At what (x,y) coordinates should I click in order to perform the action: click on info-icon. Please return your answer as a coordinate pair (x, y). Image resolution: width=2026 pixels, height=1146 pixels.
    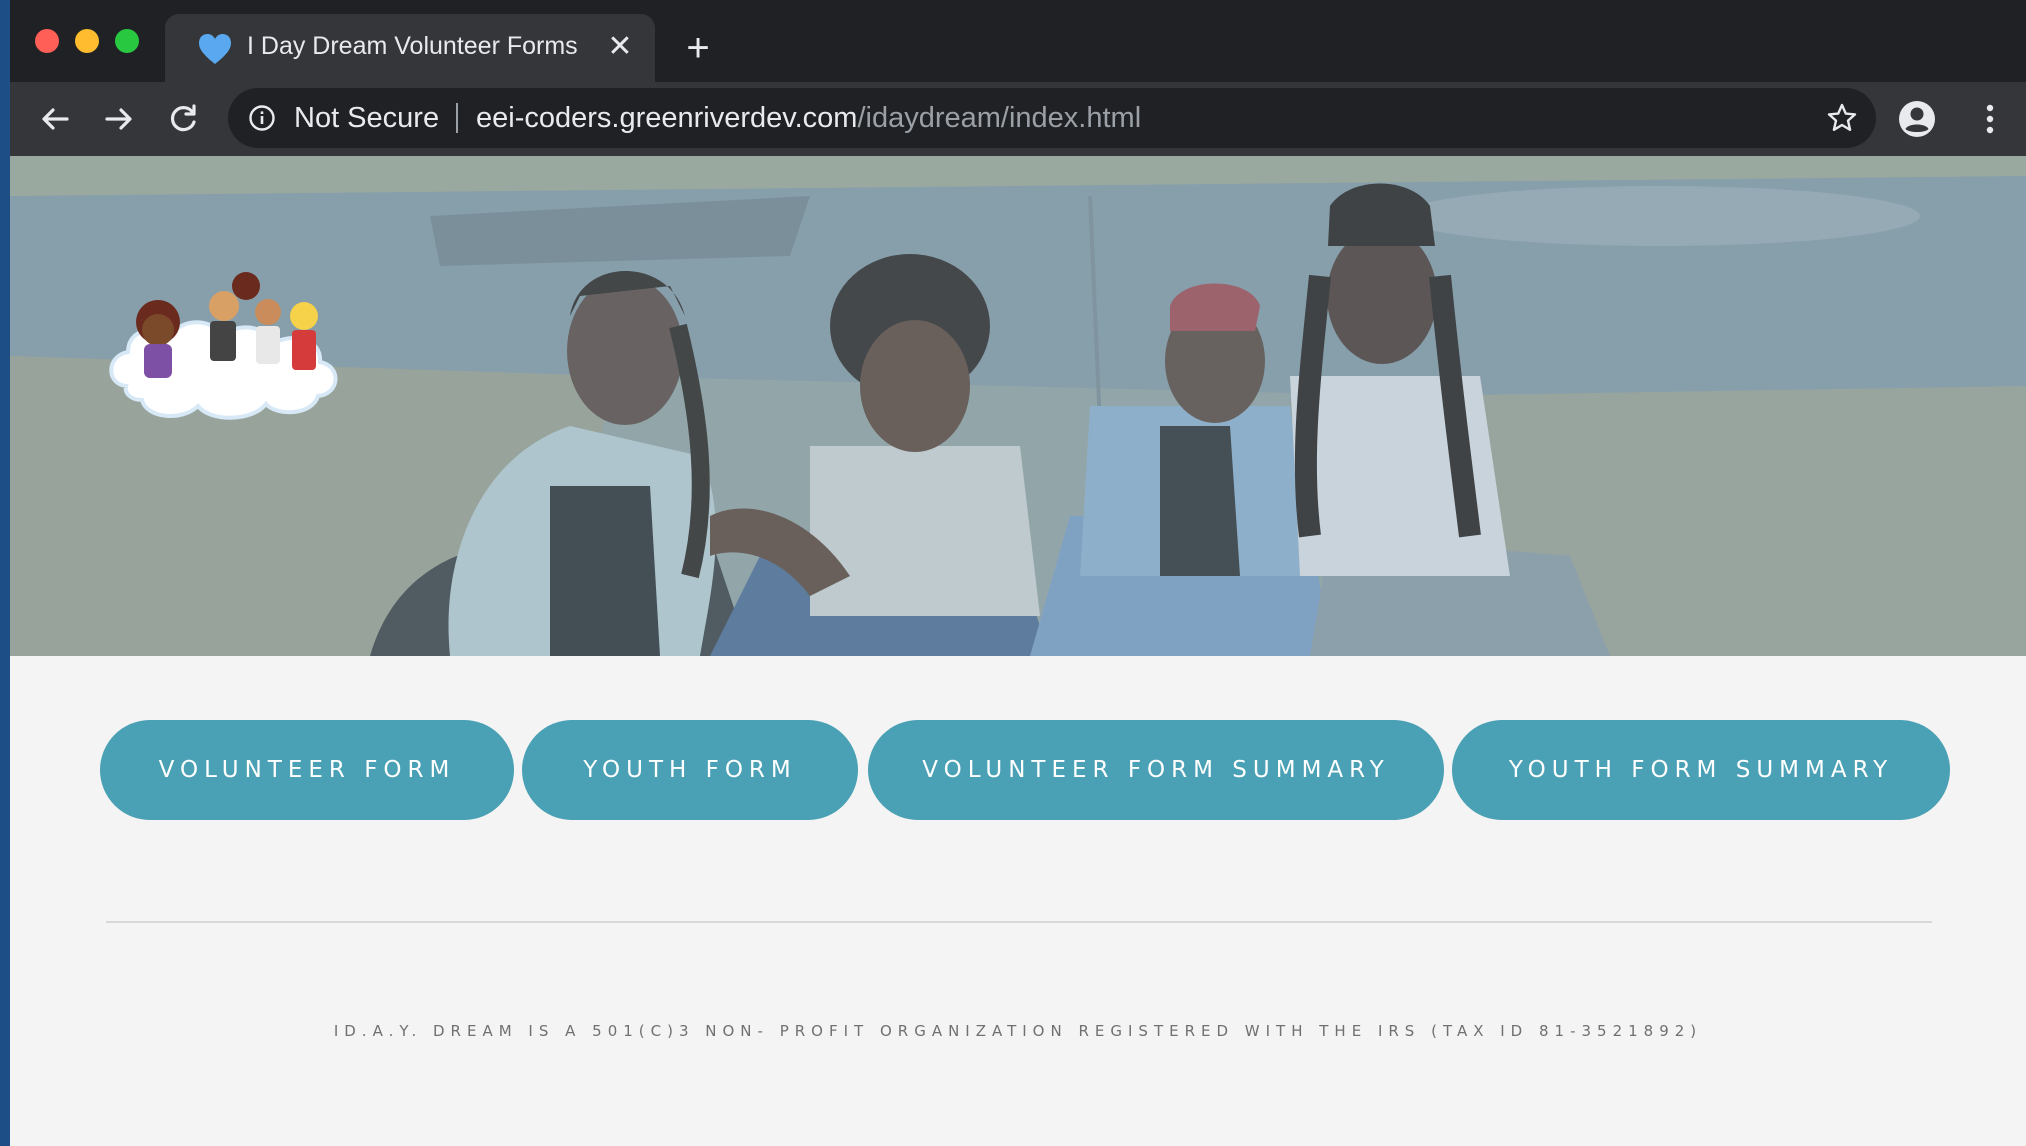
    Looking at the image, I should click on (262, 118).